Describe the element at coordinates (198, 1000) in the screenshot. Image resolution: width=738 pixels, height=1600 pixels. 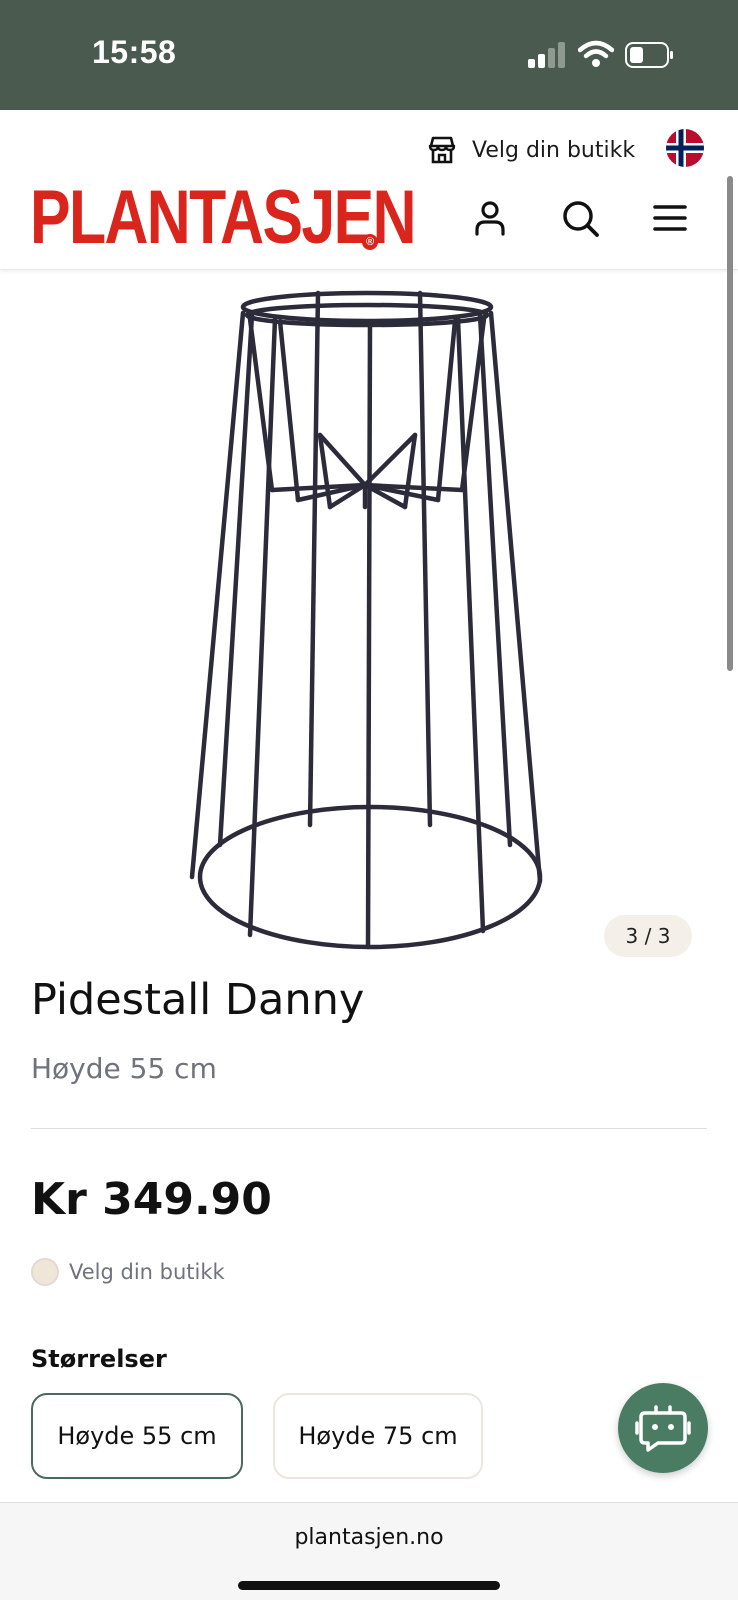
I see `product-title: Pidestall Danny` at that location.